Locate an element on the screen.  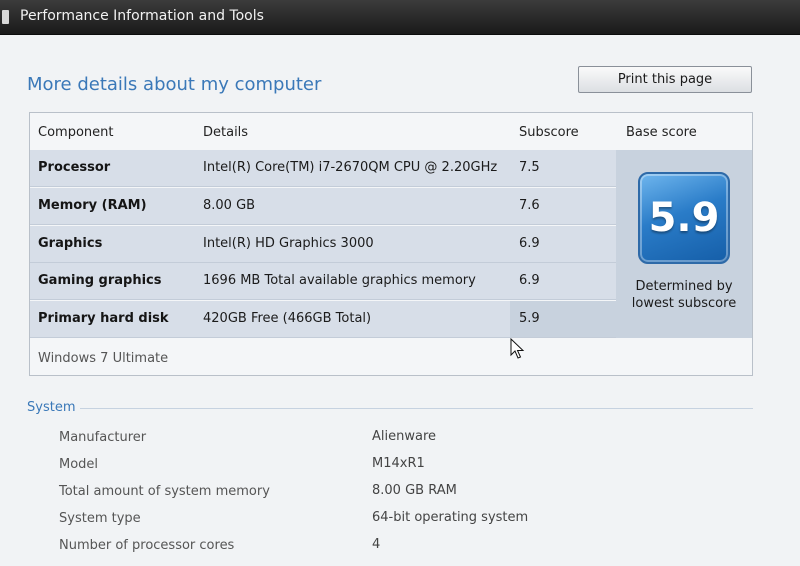
windows-experience-index-badge: 5.9 is located at coordinates (684, 218).